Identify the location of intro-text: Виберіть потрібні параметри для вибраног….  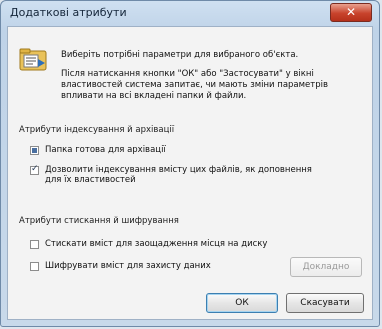
(211, 76).